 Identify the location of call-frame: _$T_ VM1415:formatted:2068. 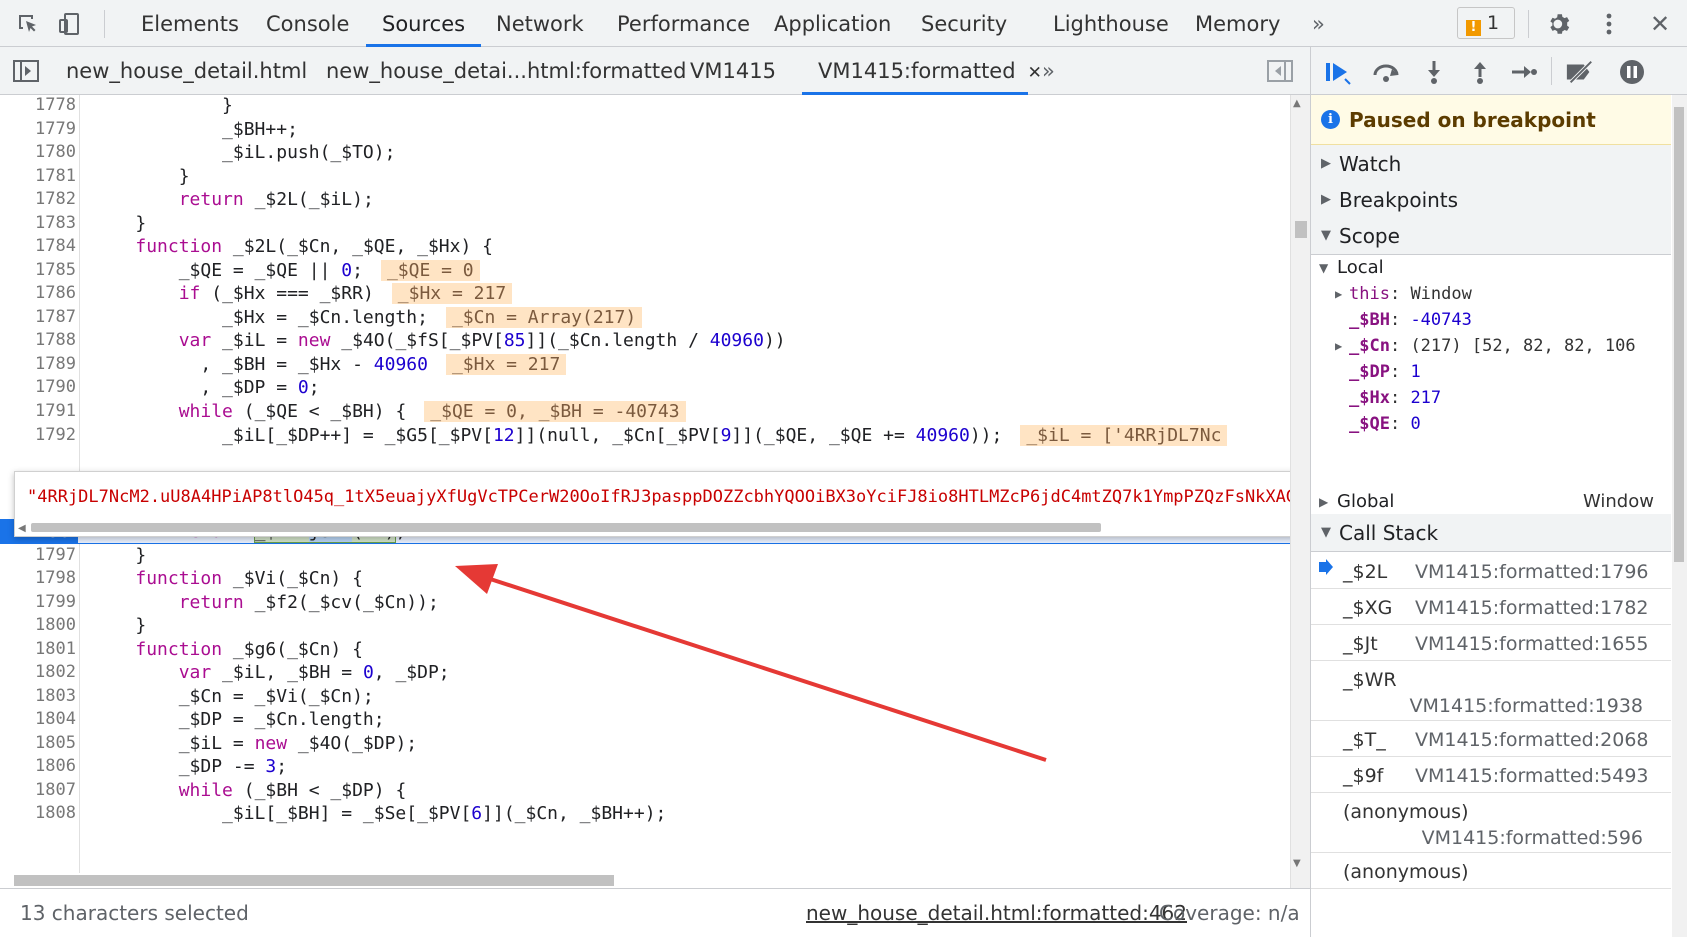
(1491, 739).